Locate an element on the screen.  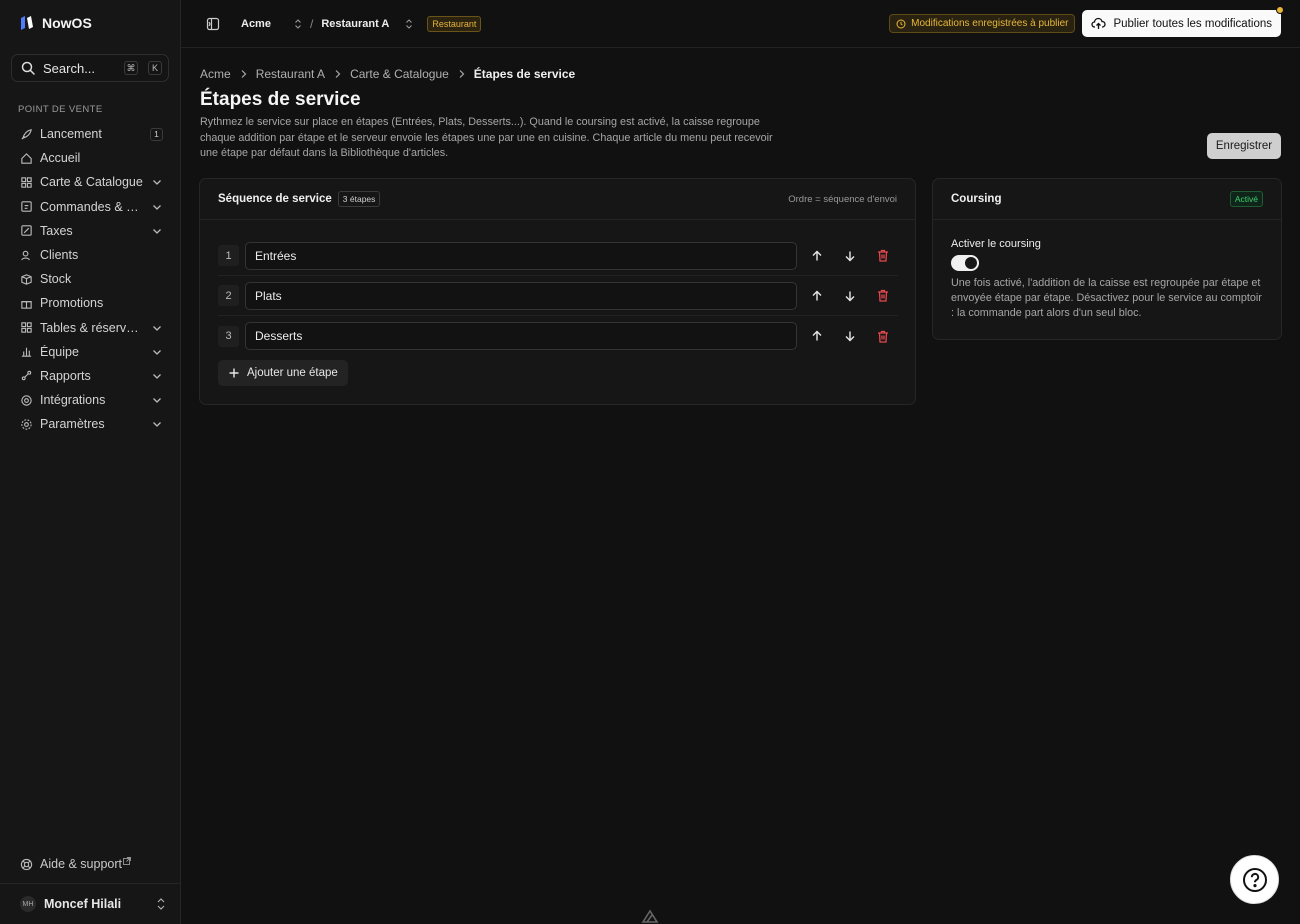
order-note: Ordre = séquence d'envoi is located at coordinates (842, 199).